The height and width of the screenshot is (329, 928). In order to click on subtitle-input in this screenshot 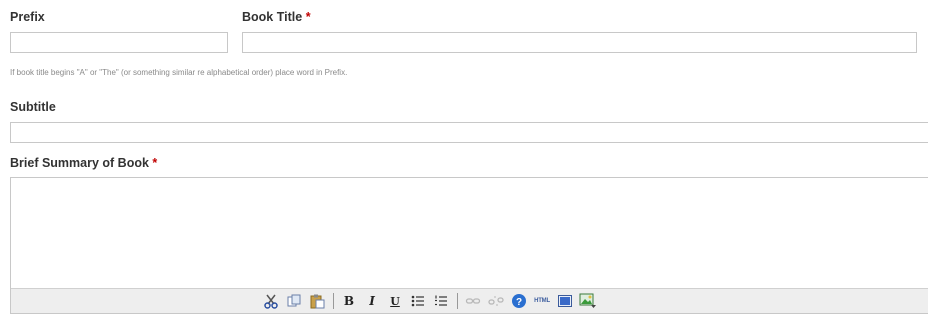, I will do `click(469, 132)`.